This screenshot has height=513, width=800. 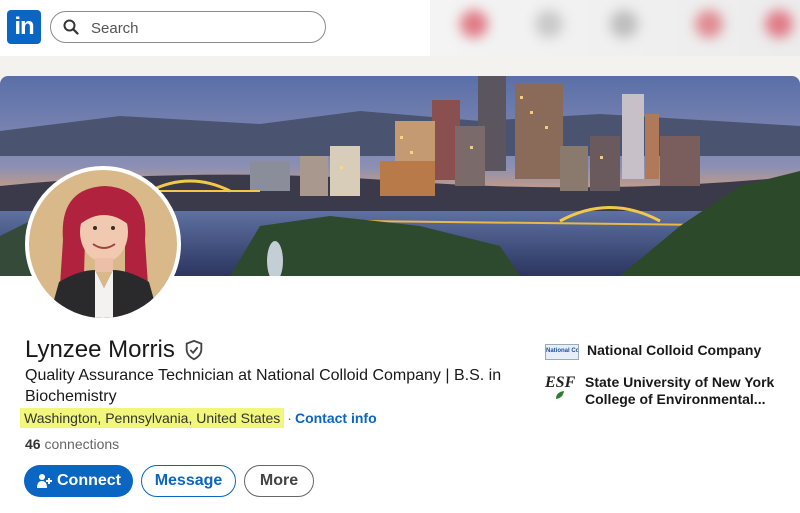 What do you see at coordinates (194, 350) in the screenshot?
I see `verified-shield-icon` at bounding box center [194, 350].